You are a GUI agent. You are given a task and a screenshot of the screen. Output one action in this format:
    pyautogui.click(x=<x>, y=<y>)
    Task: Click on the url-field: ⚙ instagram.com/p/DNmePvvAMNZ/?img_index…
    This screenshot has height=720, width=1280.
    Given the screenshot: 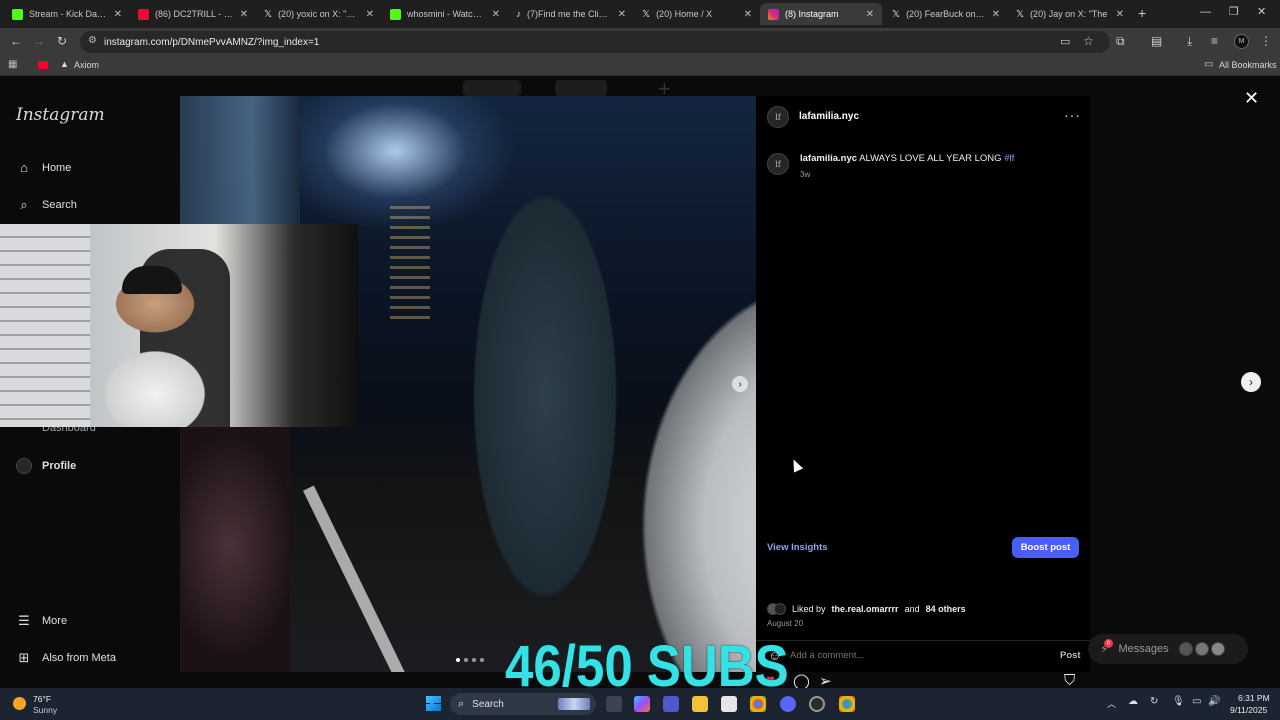 What is the action you would take?
    pyautogui.click(x=595, y=42)
    